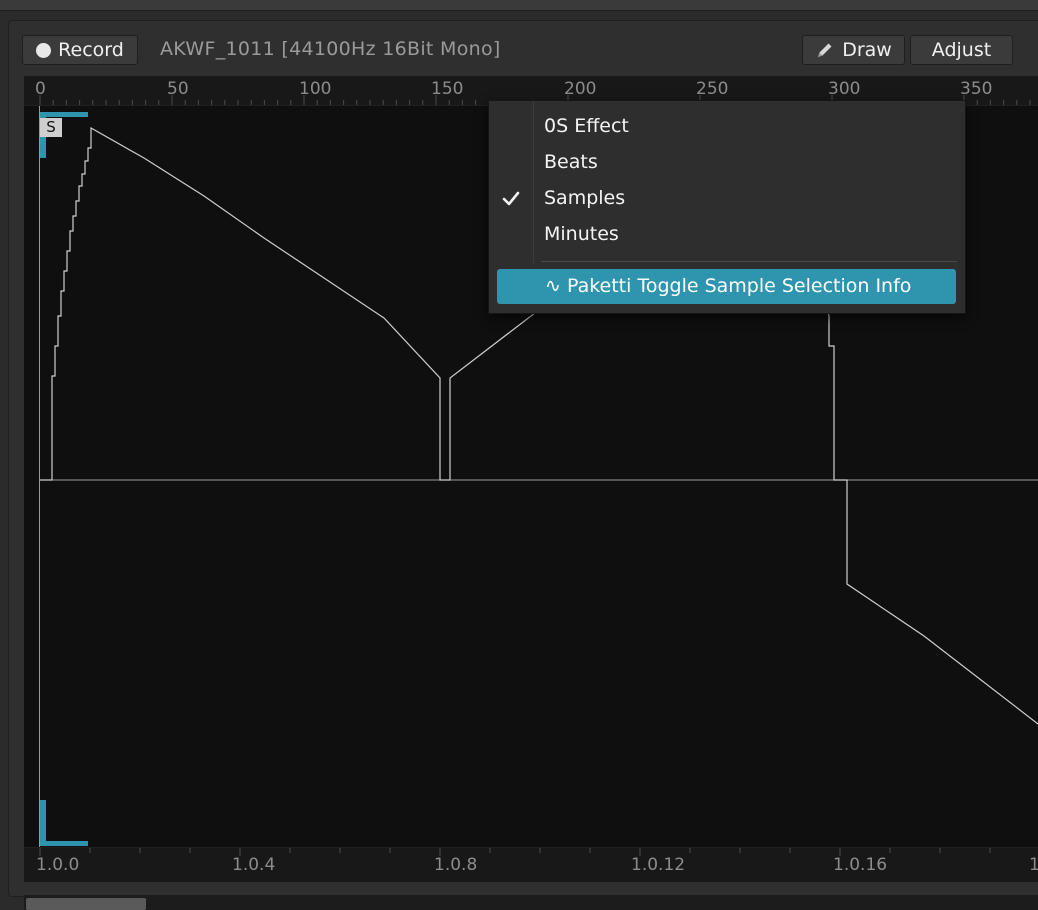  Describe the element at coordinates (91, 50) in the screenshot. I see `record-label: Record` at that location.